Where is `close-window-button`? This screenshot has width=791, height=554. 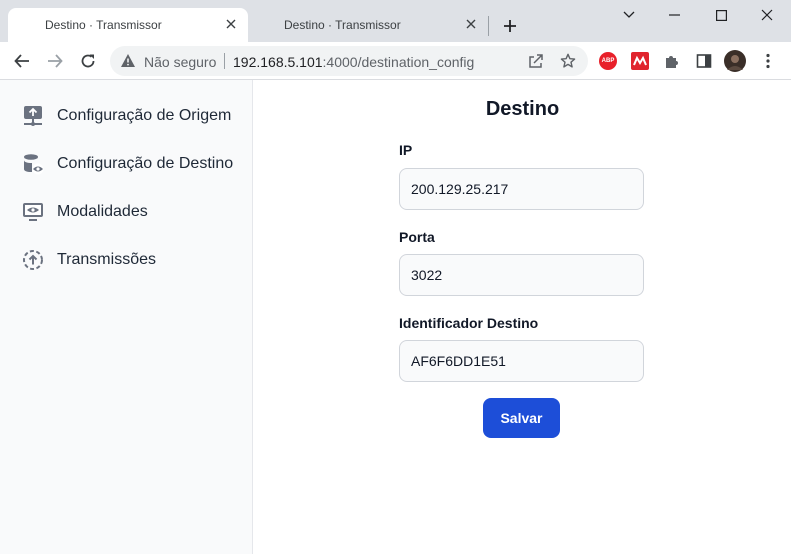 close-window-button is located at coordinates (767, 15).